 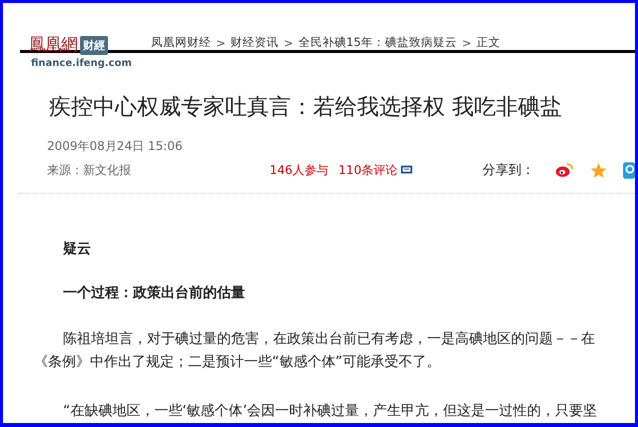 I want to click on publish-date: 2009年08月24日 15:06, so click(x=114, y=146).